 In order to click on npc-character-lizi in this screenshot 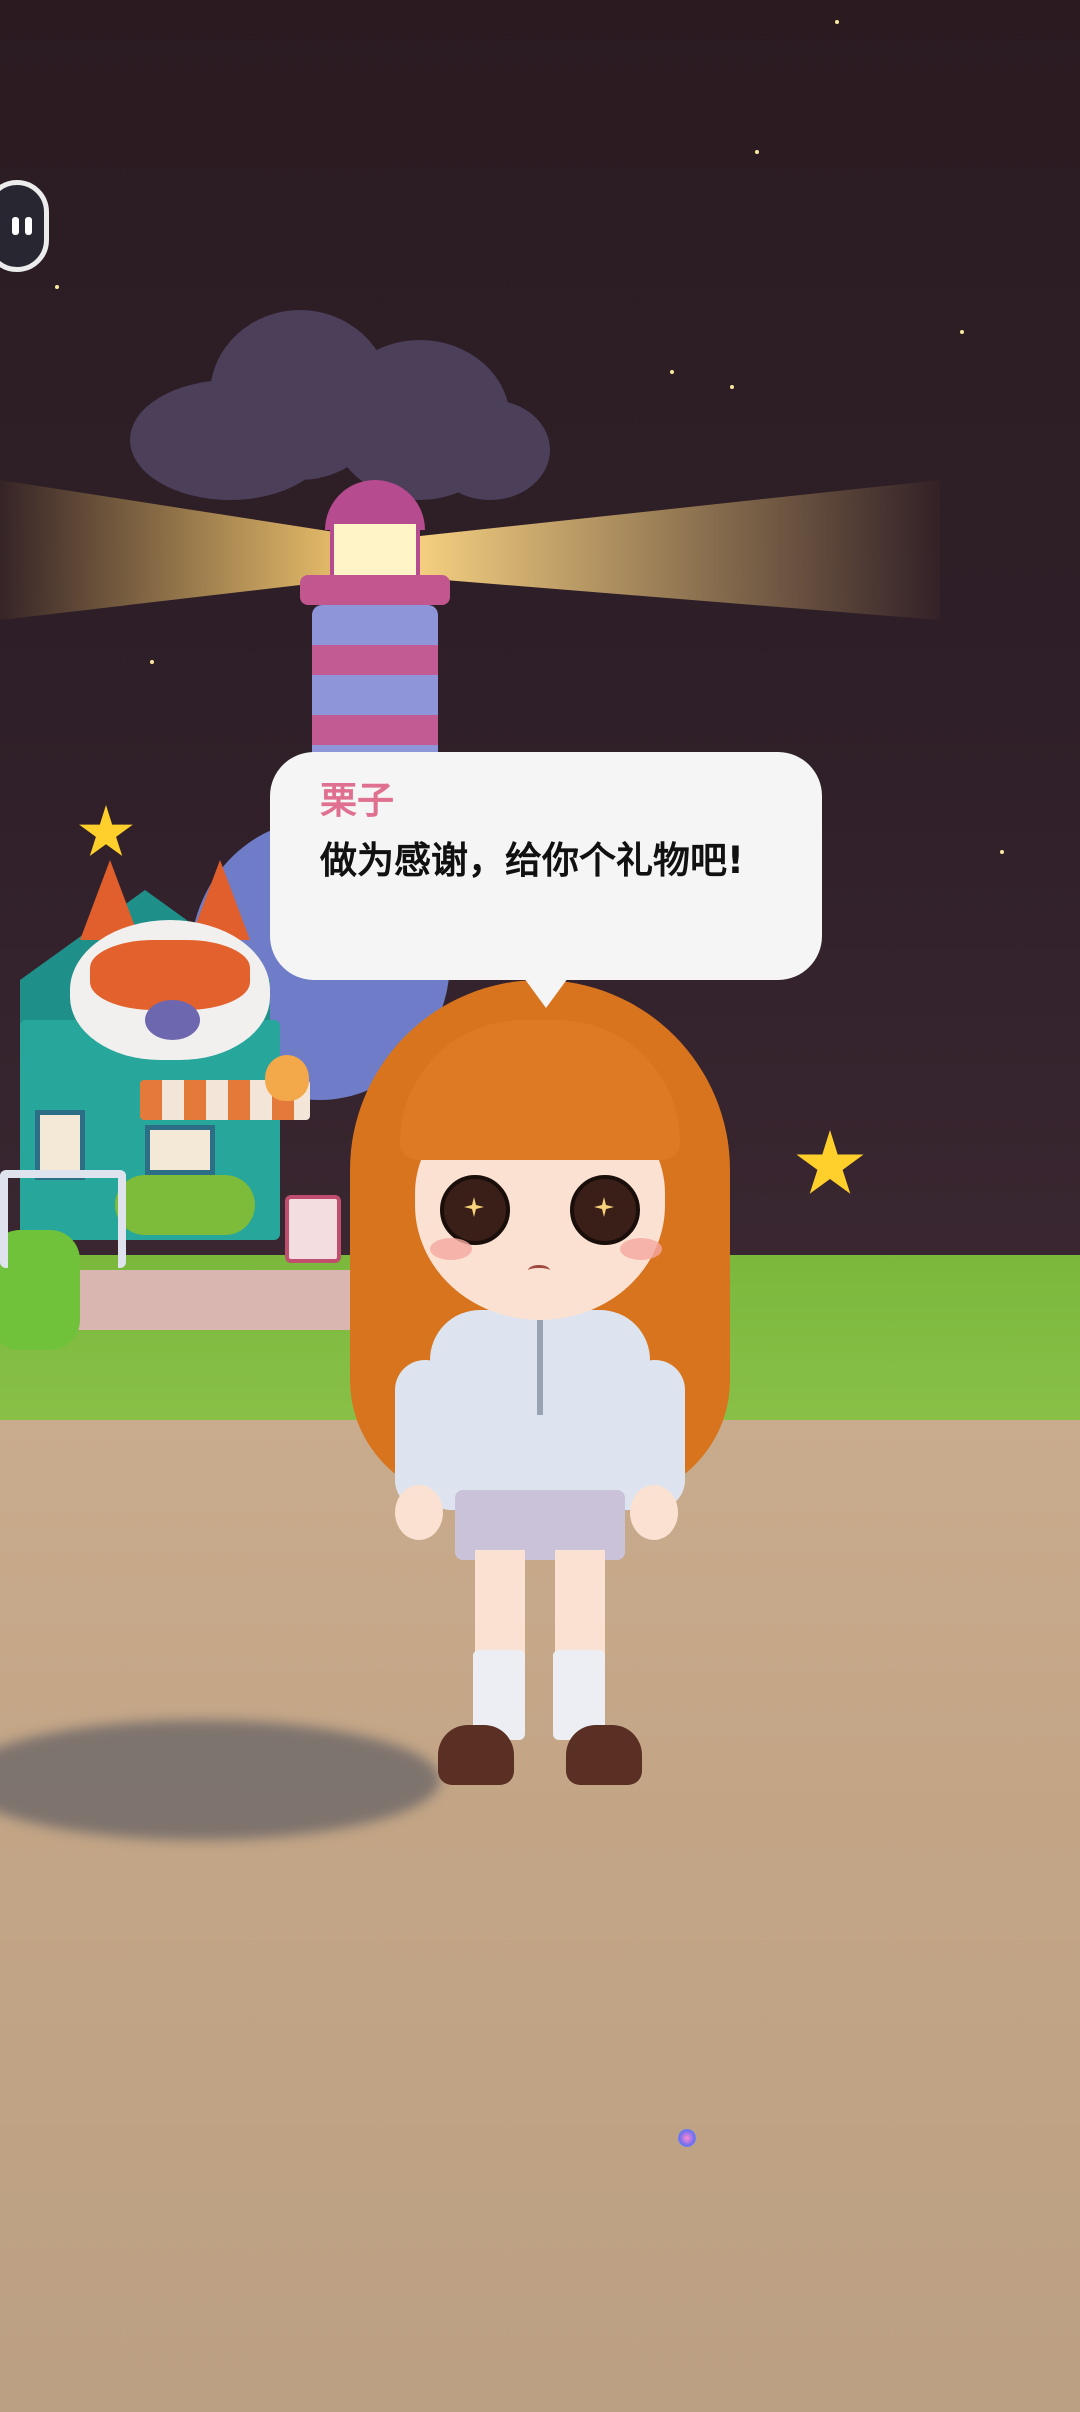, I will do `click(540, 1400)`.